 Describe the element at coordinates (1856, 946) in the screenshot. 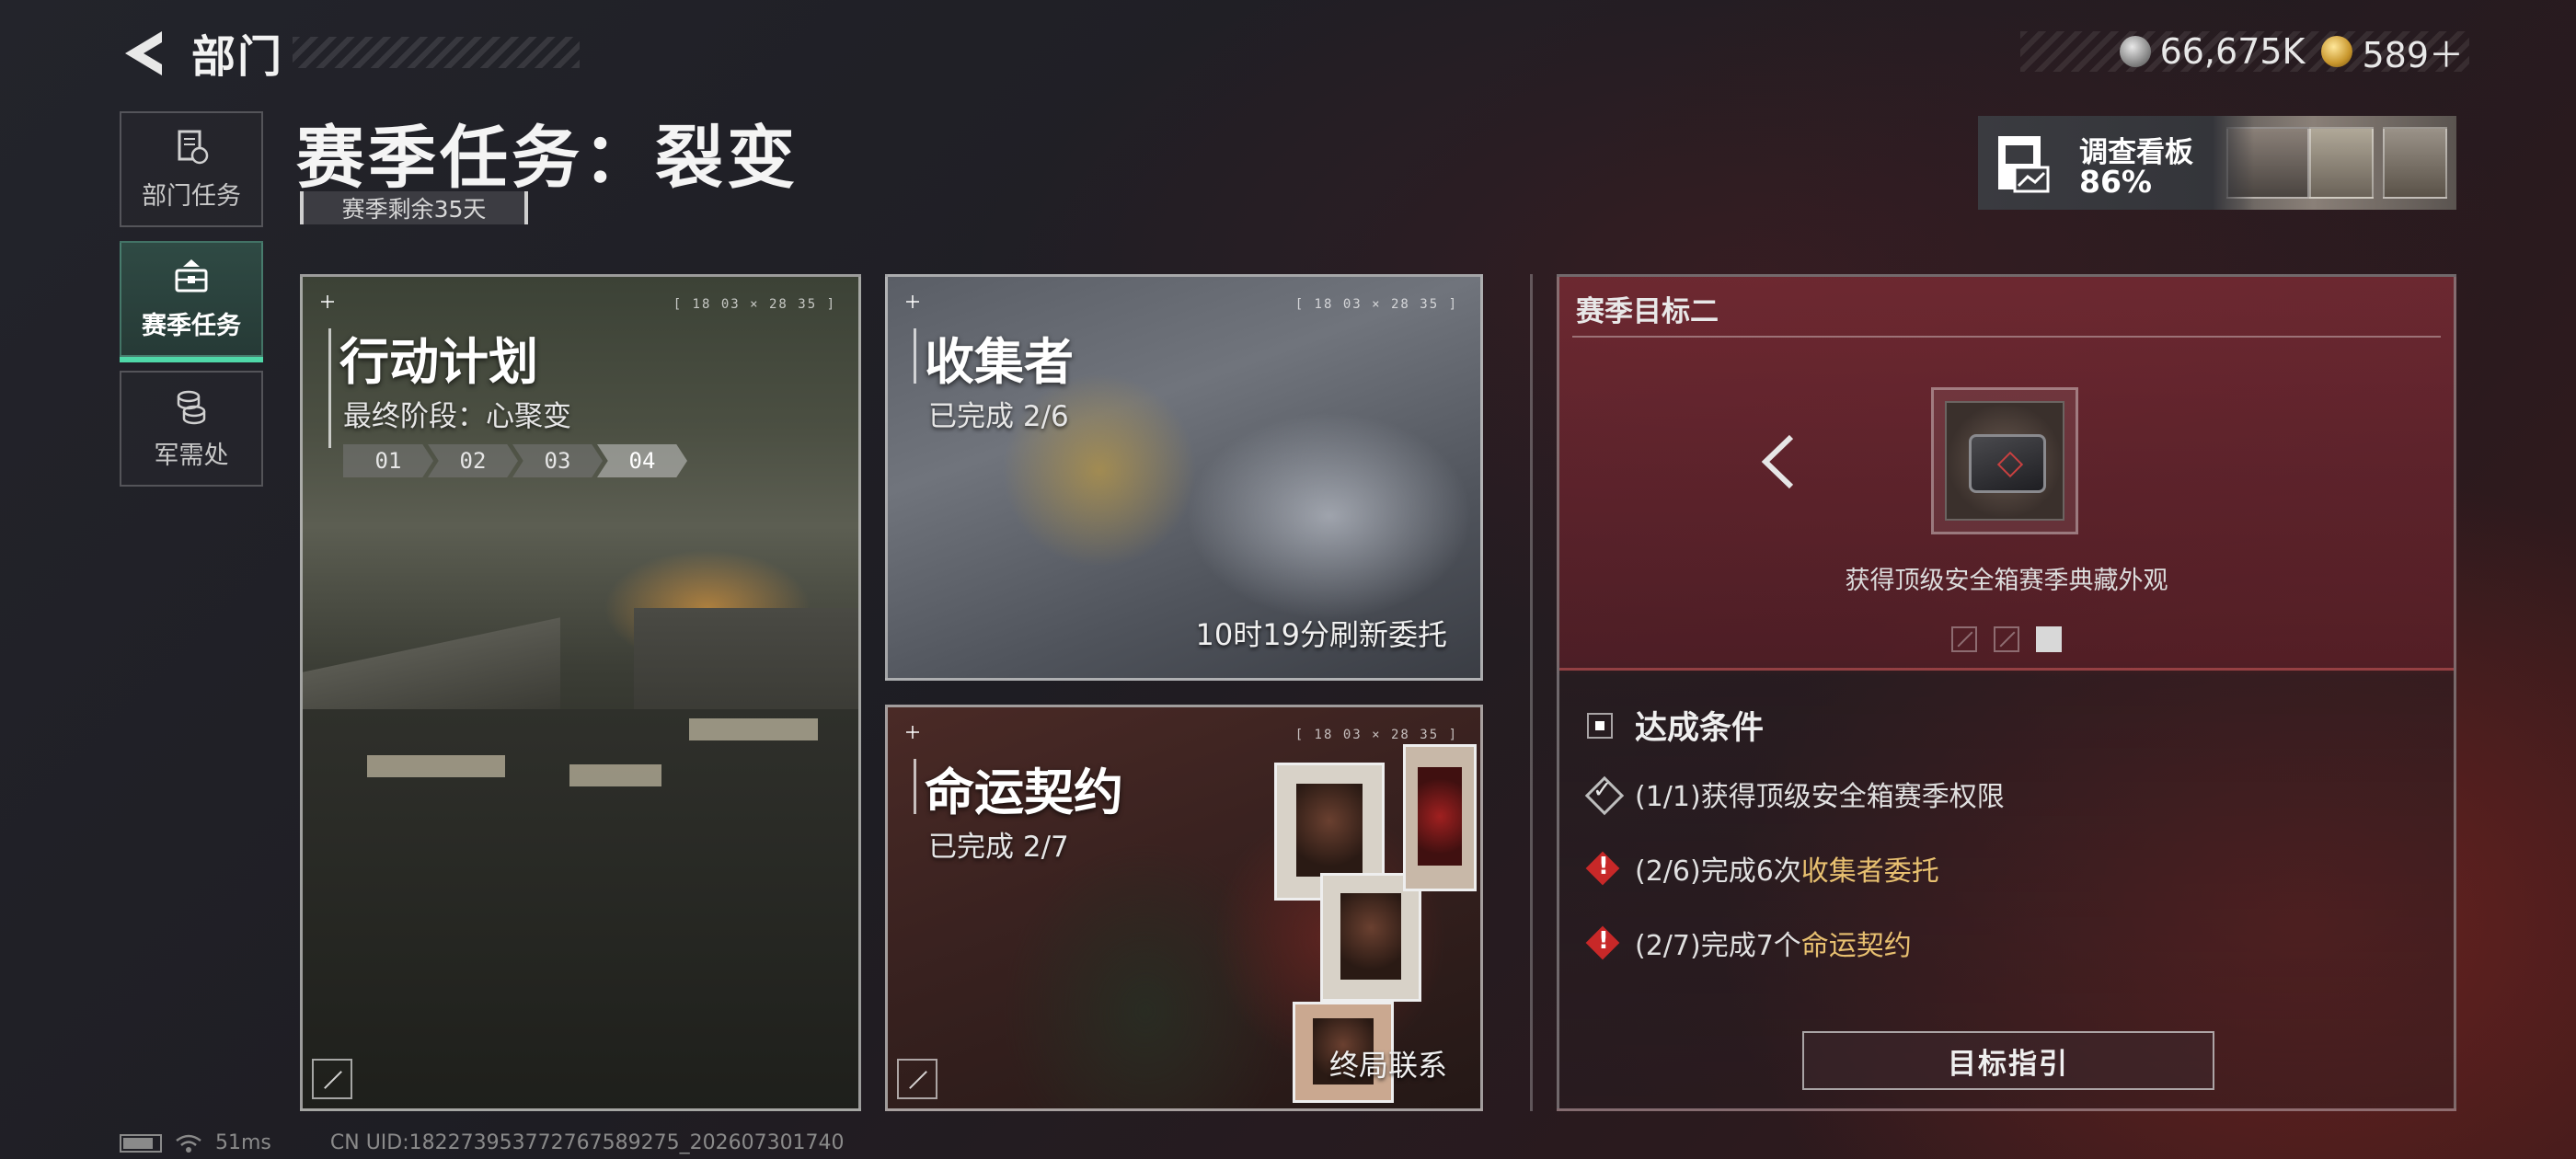

I see `condition-link: 命运契约` at that location.